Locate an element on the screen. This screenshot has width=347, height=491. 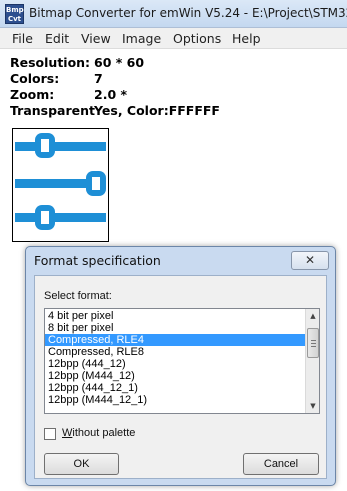
sliders-icon is located at coordinates (60, 181).